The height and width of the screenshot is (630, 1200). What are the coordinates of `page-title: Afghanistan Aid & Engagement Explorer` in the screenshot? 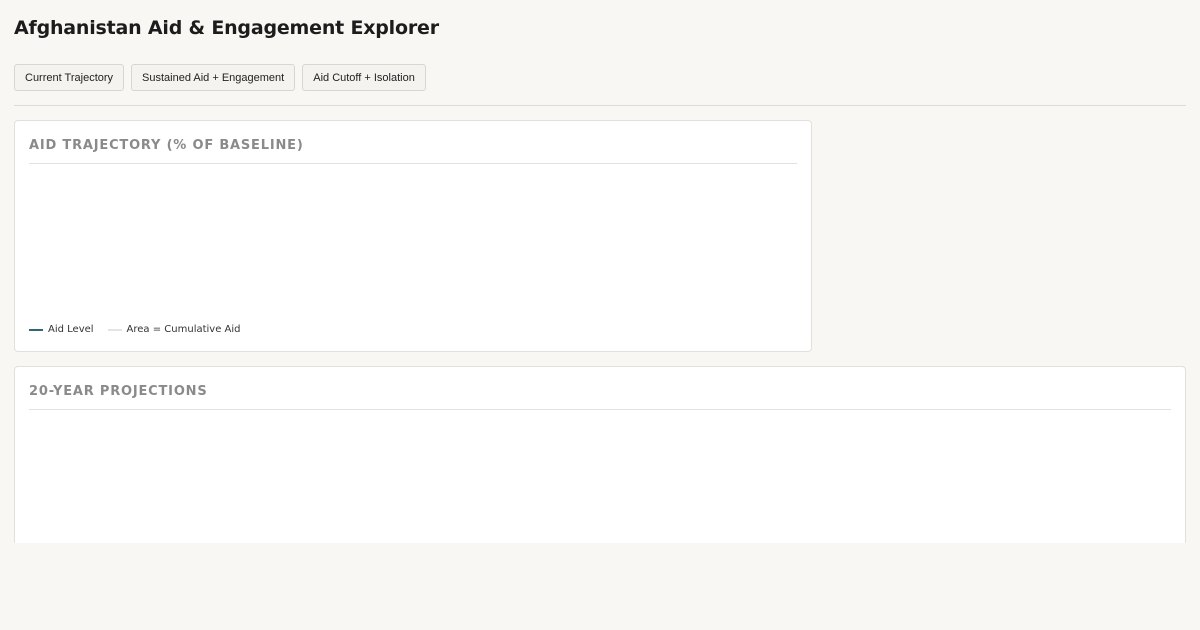 It's located at (226, 28).